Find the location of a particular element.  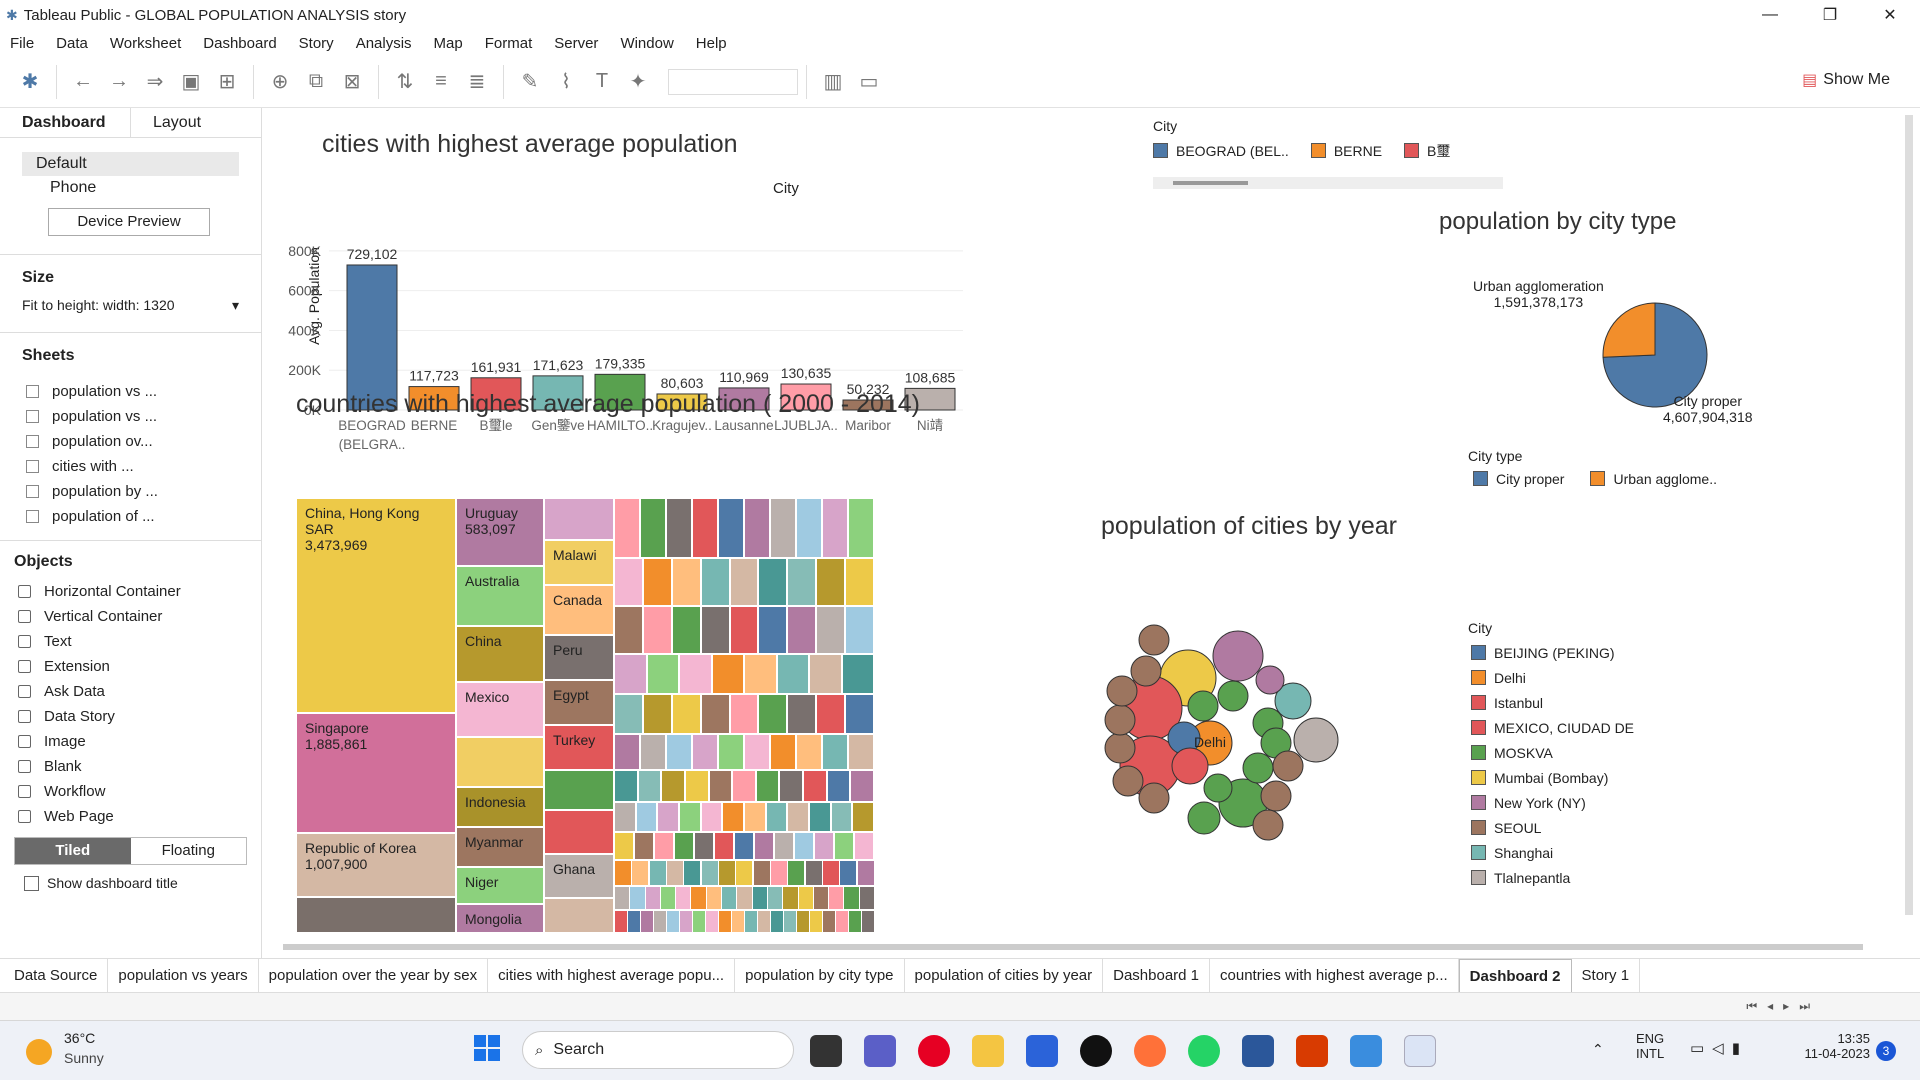

treemap-cell: Peru is located at coordinates (579, 657).